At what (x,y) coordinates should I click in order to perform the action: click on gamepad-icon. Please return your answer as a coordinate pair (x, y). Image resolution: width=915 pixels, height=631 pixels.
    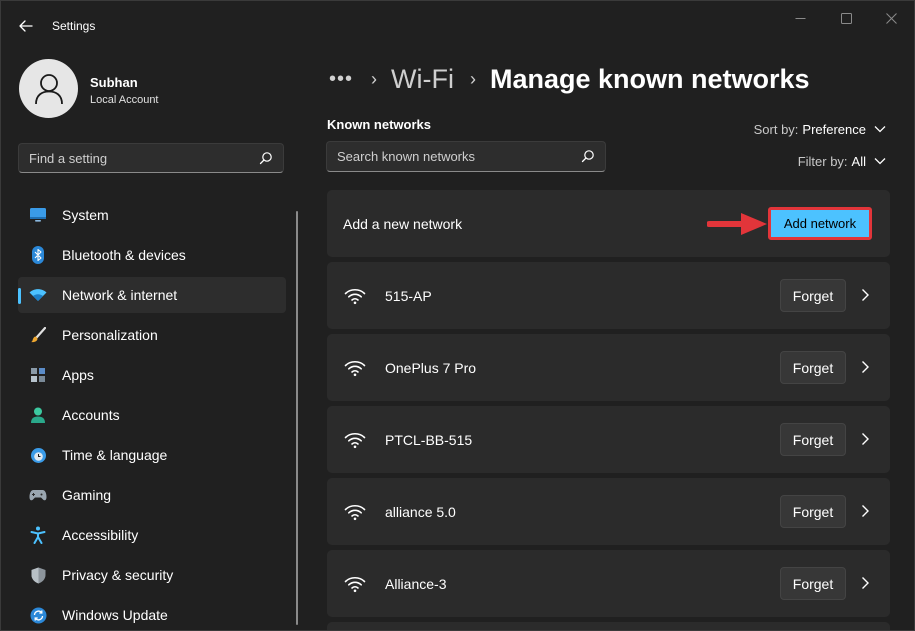
    Looking at the image, I should click on (38, 495).